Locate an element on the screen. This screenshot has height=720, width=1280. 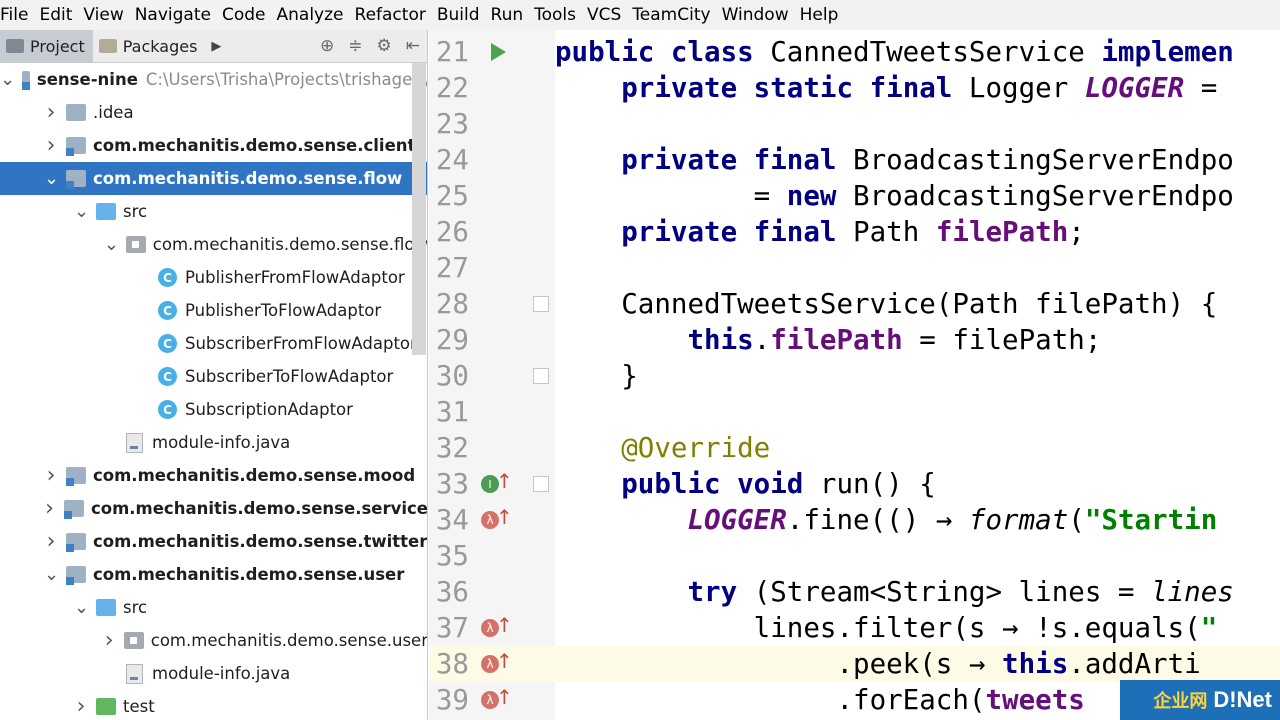
tree-row: C PublisherToFlowAdaptor is located at coordinates (213, 310).